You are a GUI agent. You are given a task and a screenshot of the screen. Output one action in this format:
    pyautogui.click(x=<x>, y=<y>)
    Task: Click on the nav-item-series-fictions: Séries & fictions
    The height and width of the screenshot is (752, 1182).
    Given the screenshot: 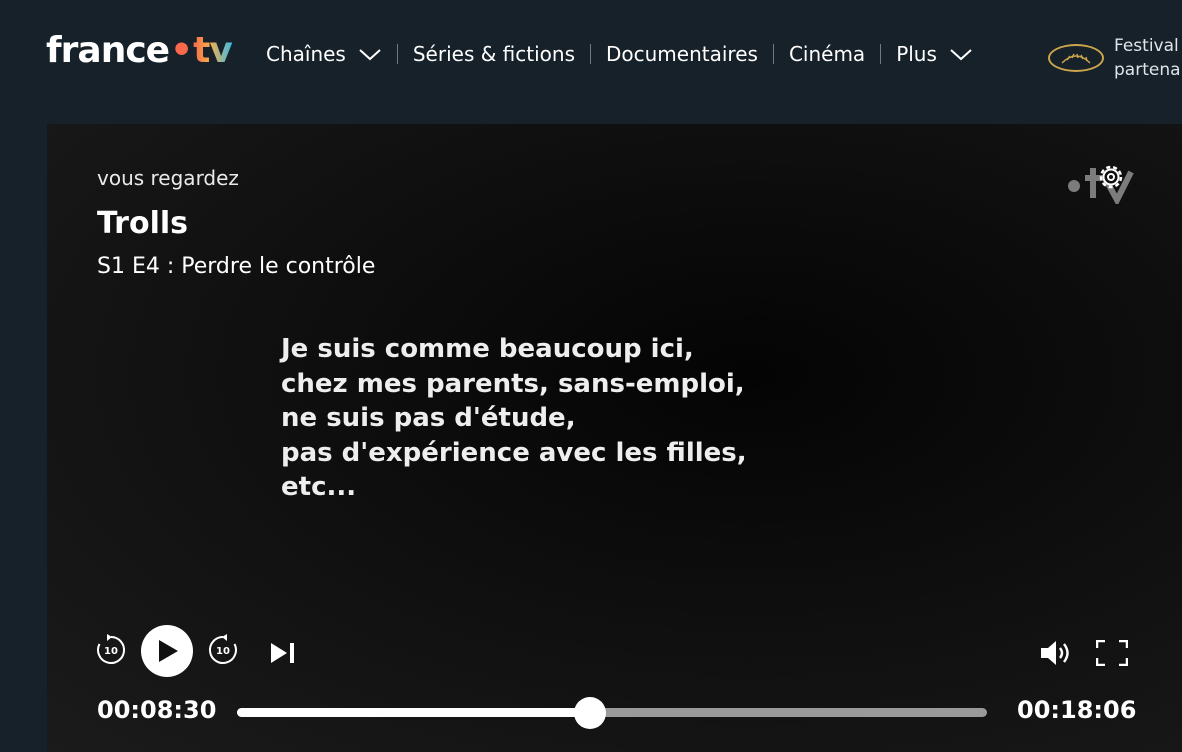 What is the action you would take?
    pyautogui.click(x=494, y=54)
    